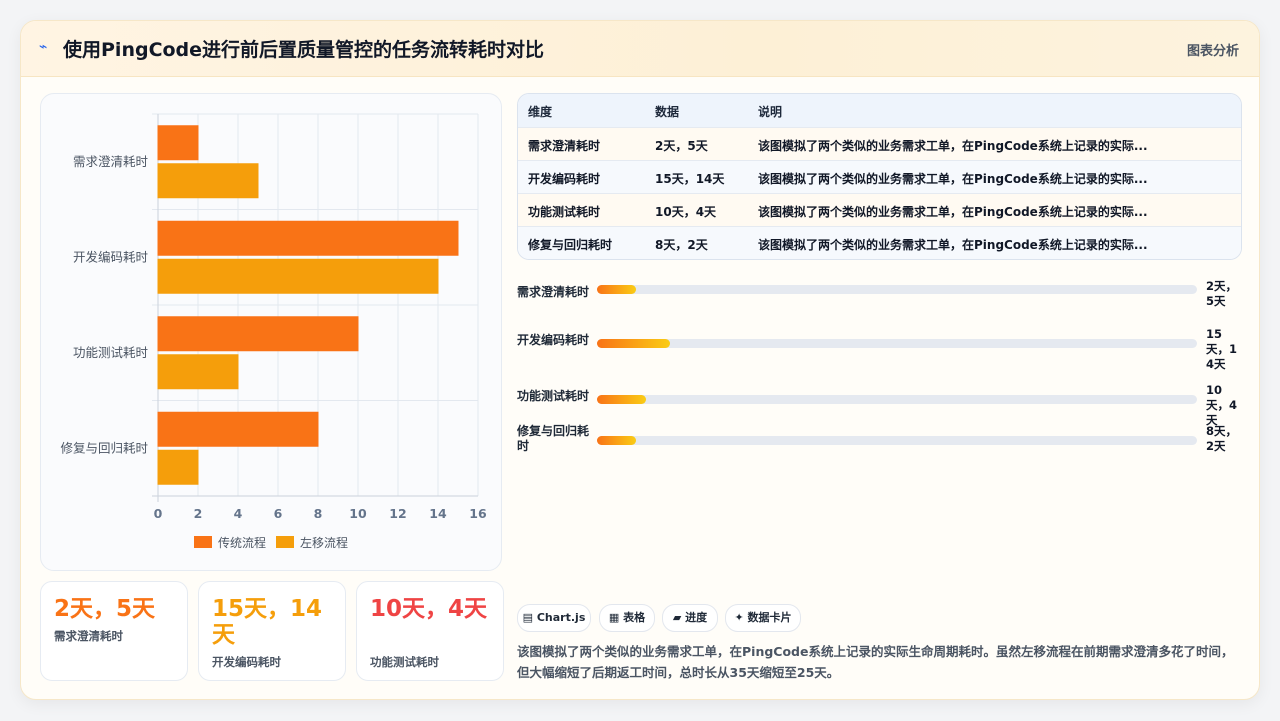 The height and width of the screenshot is (721, 1280). What do you see at coordinates (553, 438) in the screenshot?
I see `progress-label: 修复与回归耗时` at bounding box center [553, 438].